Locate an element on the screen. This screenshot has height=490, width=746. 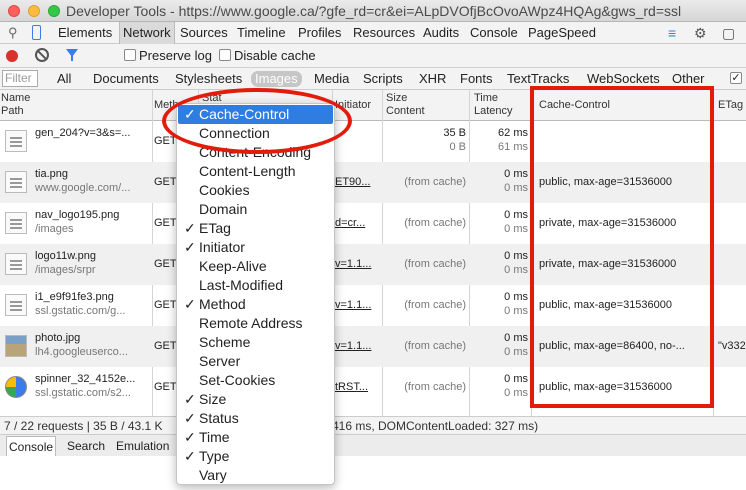
menu-item-set-cookies: Set-Cookies is located at coordinates (255, 380).